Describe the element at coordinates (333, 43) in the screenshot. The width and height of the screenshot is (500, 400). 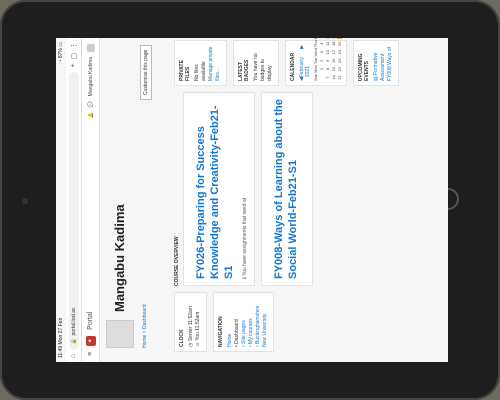
I see `calendar-day: 18` at that location.